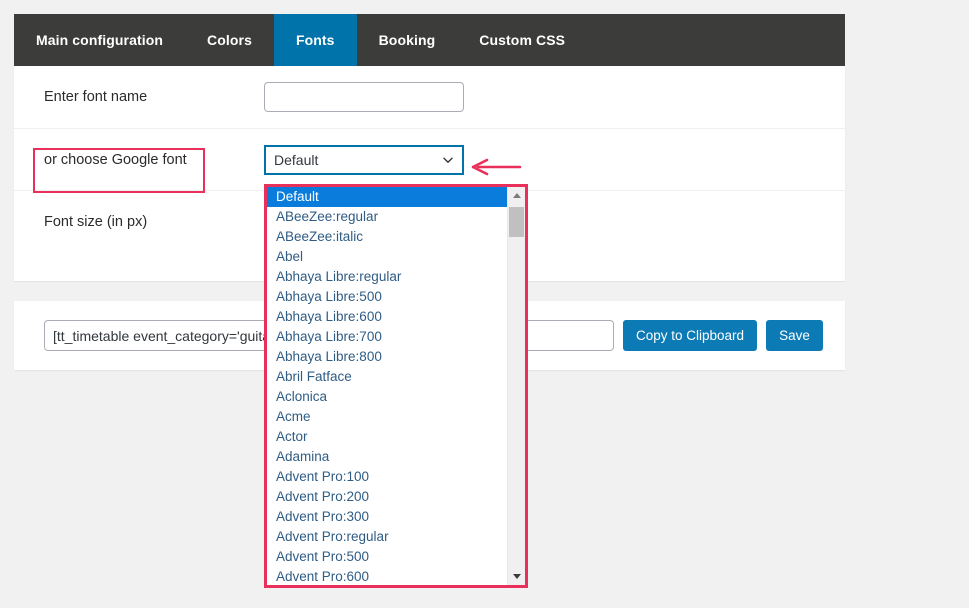 The width and height of the screenshot is (969, 608). I want to click on google-font-option: Abril Fatface, so click(387, 377).